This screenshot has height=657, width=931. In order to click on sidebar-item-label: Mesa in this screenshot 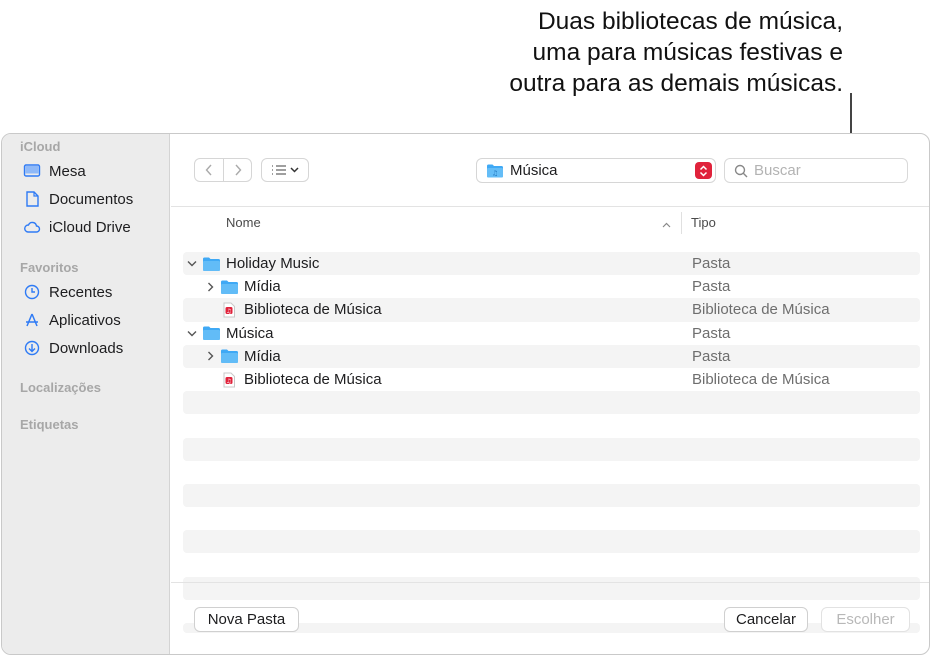, I will do `click(67, 171)`.